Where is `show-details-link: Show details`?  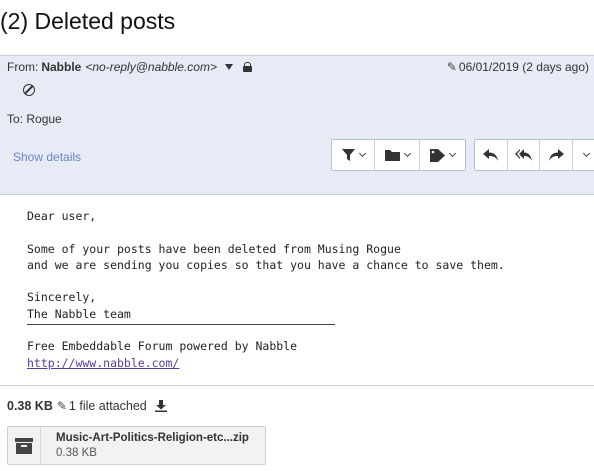 show-details-link: Show details is located at coordinates (47, 157).